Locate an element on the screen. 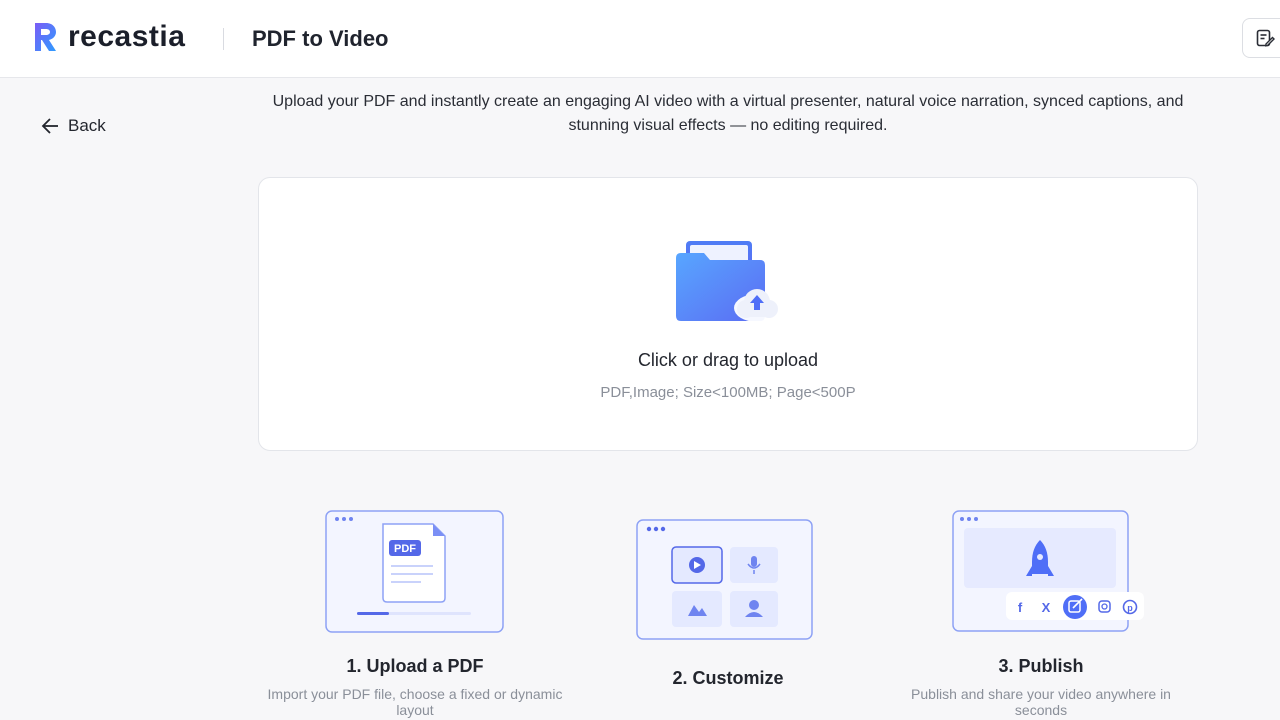 The image size is (1280, 720). step-customize-illustration is located at coordinates (724, 579).